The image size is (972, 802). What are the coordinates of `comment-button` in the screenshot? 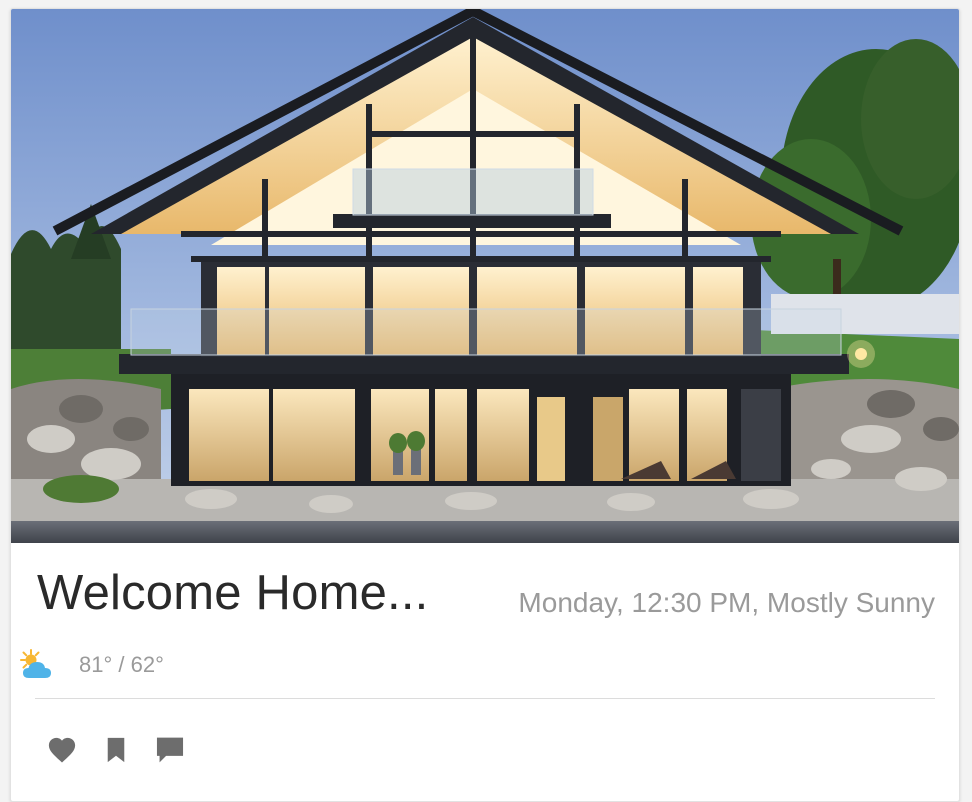 It's located at (170, 750).